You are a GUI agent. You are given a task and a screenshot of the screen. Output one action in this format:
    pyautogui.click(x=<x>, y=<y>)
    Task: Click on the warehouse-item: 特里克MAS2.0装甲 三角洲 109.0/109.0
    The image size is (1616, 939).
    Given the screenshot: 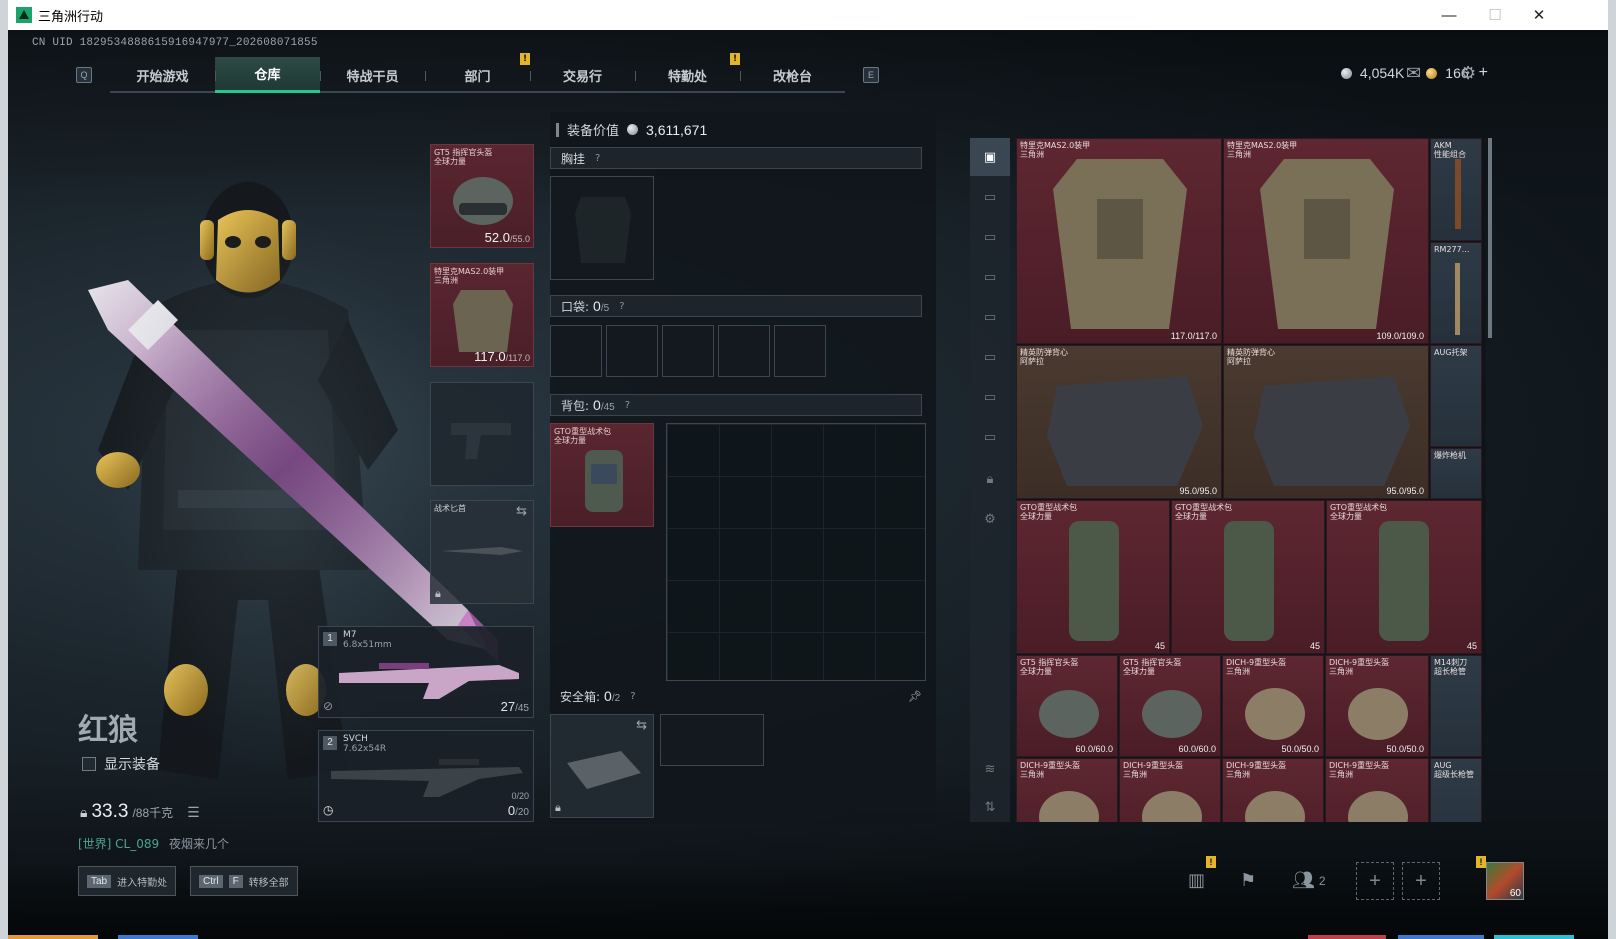 What is the action you would take?
    pyautogui.click(x=1326, y=241)
    